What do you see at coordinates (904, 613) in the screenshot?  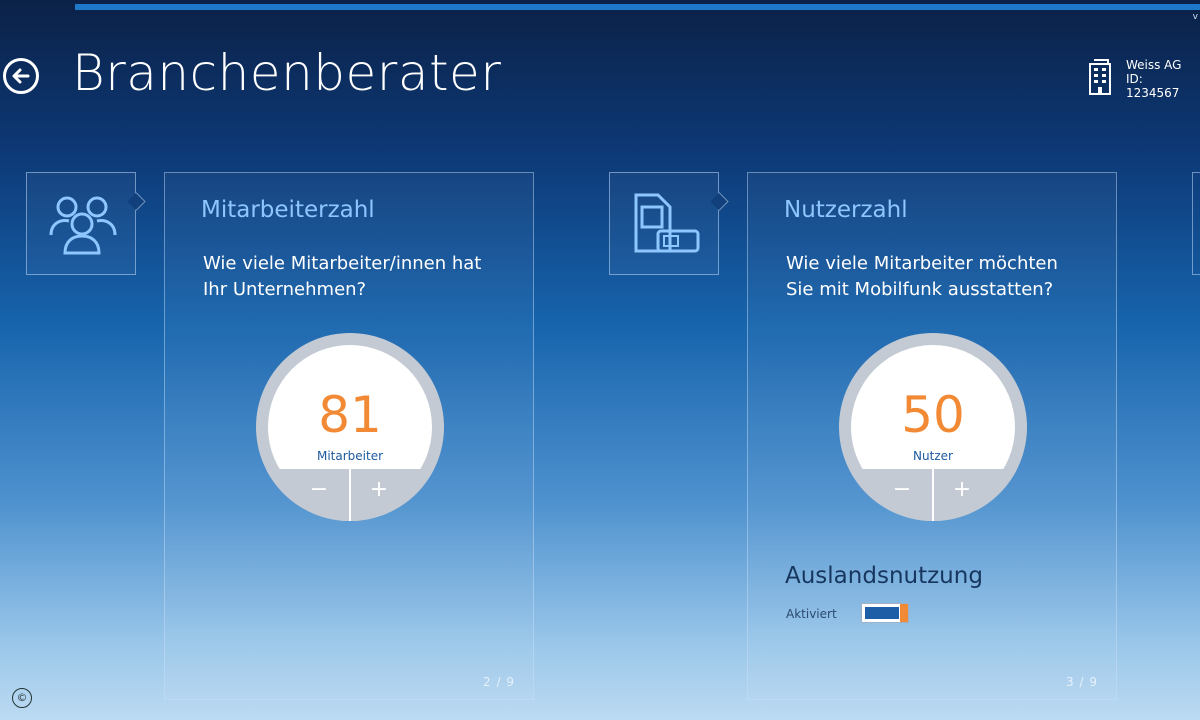 I see `toggle-knob` at bounding box center [904, 613].